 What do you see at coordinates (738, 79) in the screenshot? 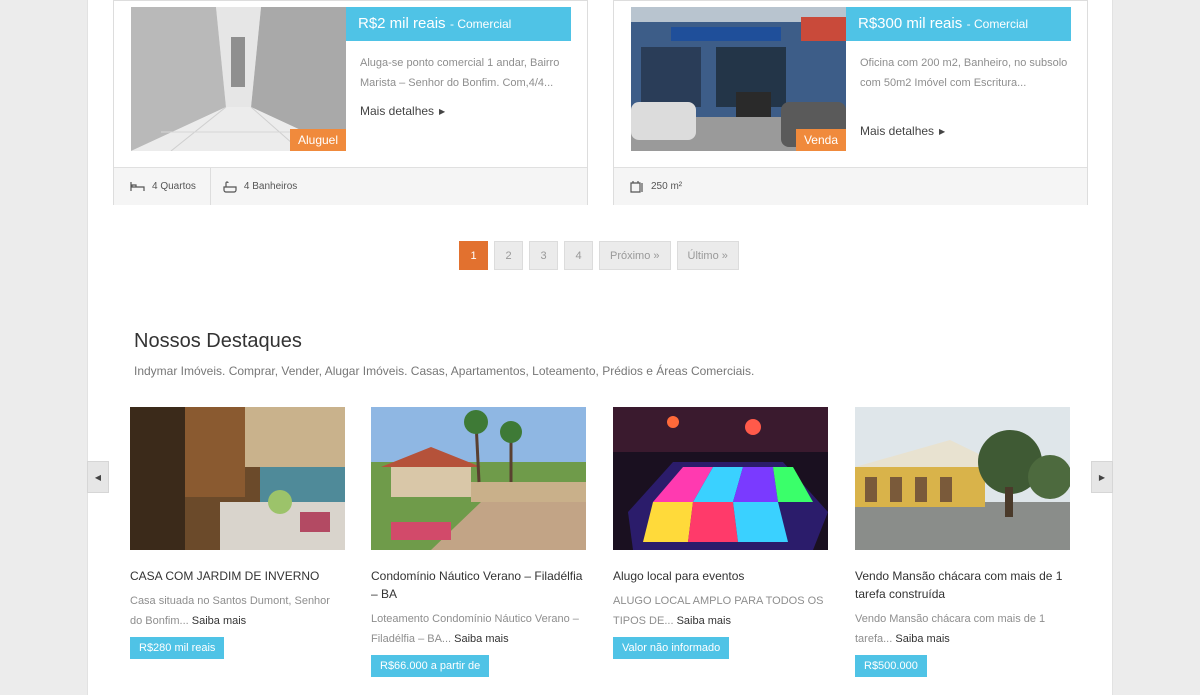
I see `property-photo: Venda` at bounding box center [738, 79].